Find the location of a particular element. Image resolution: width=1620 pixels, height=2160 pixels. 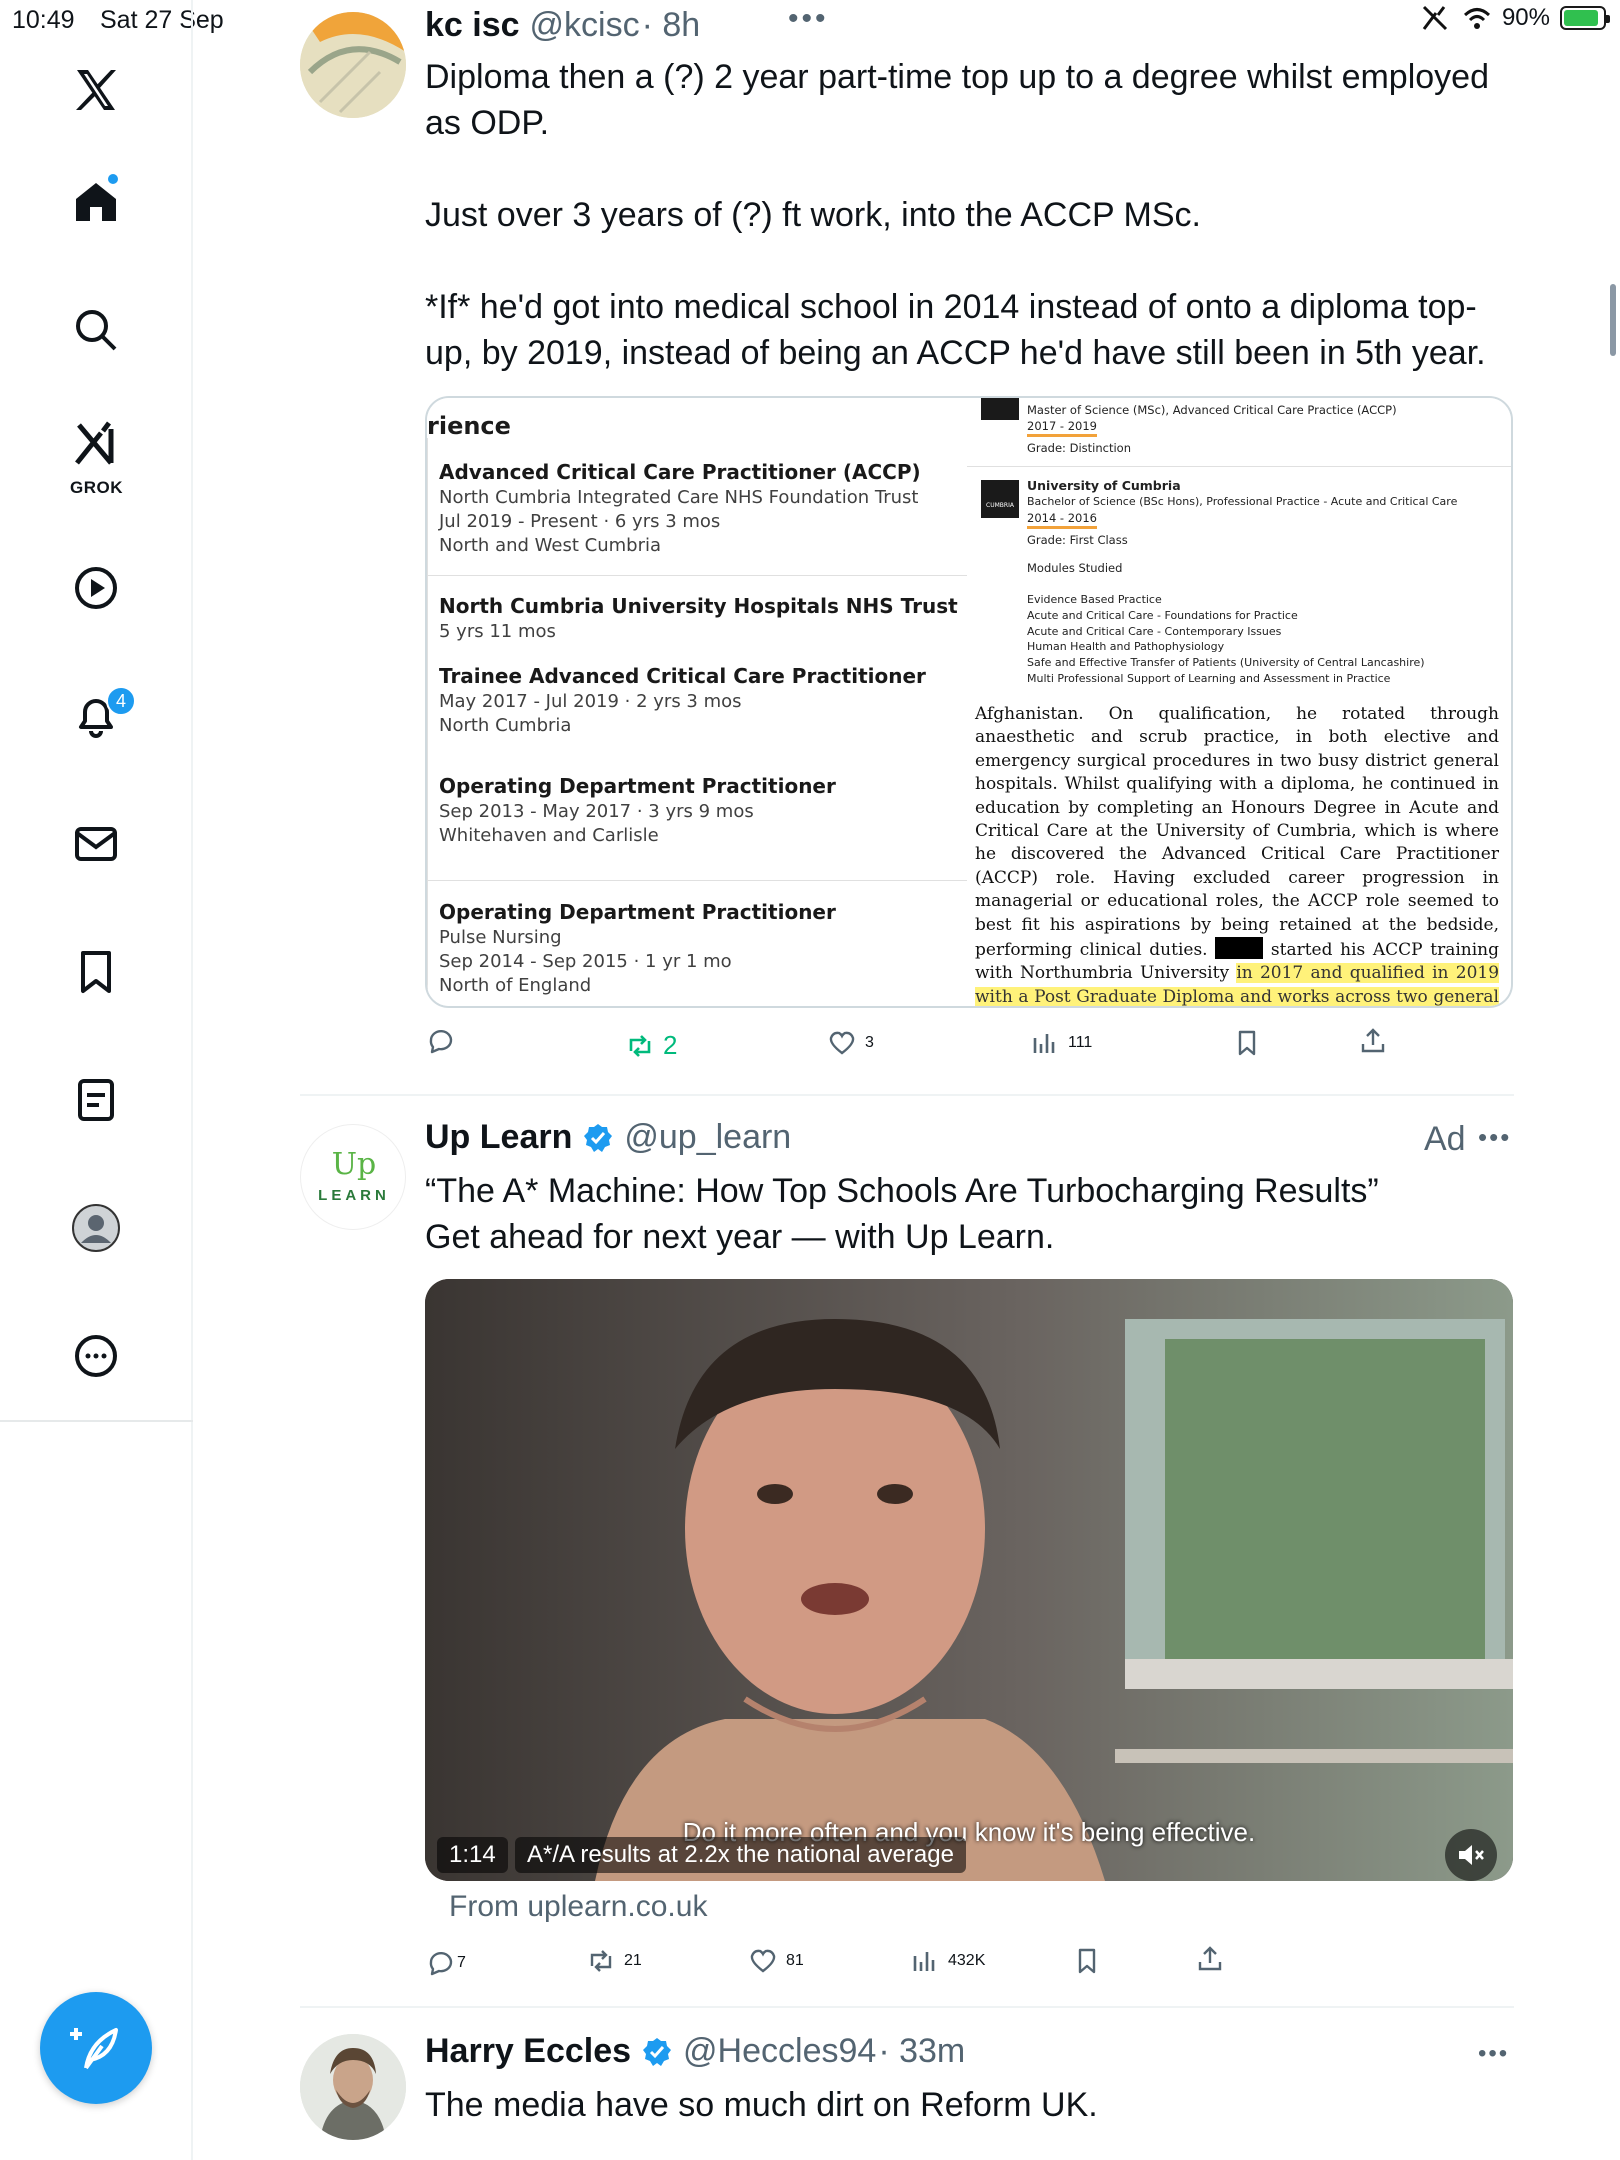

heccles-avatar is located at coordinates (353, 2087).